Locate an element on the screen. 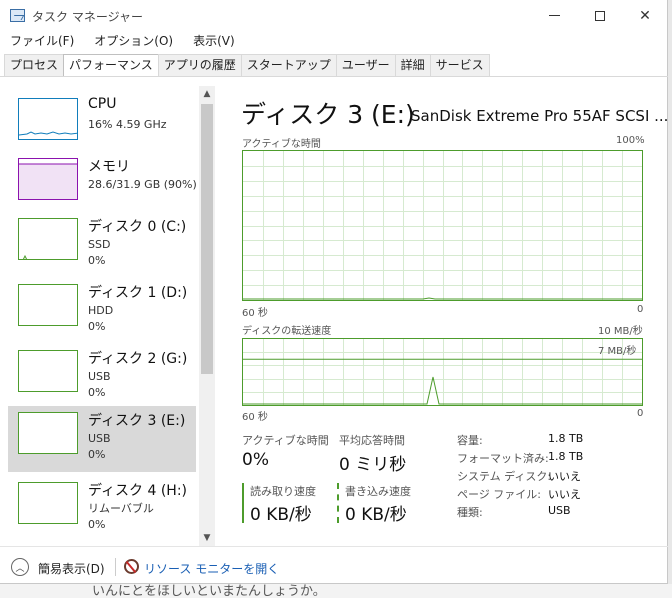 The image size is (672, 598). read-speed-label: 読み取り速度 is located at coordinates (283, 491).